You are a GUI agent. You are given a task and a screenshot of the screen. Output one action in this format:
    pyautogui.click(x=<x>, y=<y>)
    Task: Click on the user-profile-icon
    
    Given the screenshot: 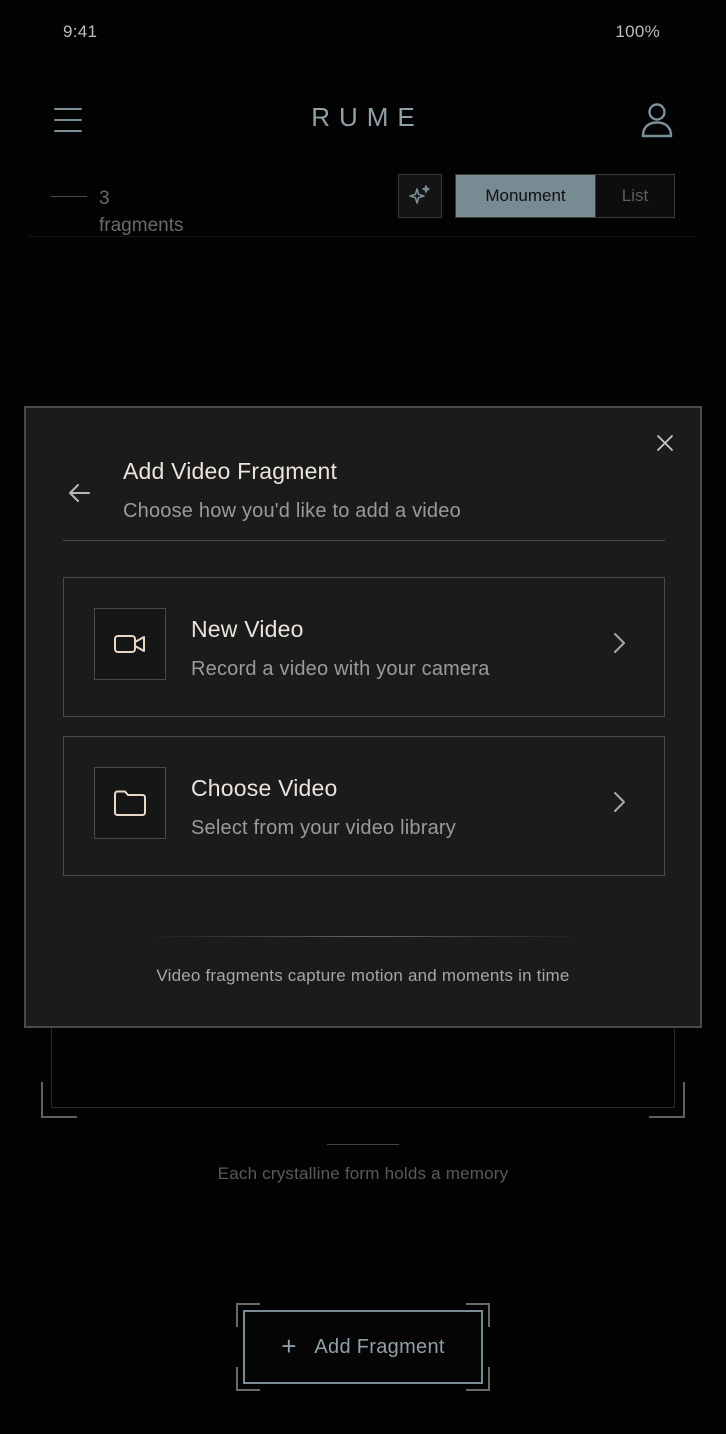 What is the action you would take?
    pyautogui.click(x=657, y=120)
    